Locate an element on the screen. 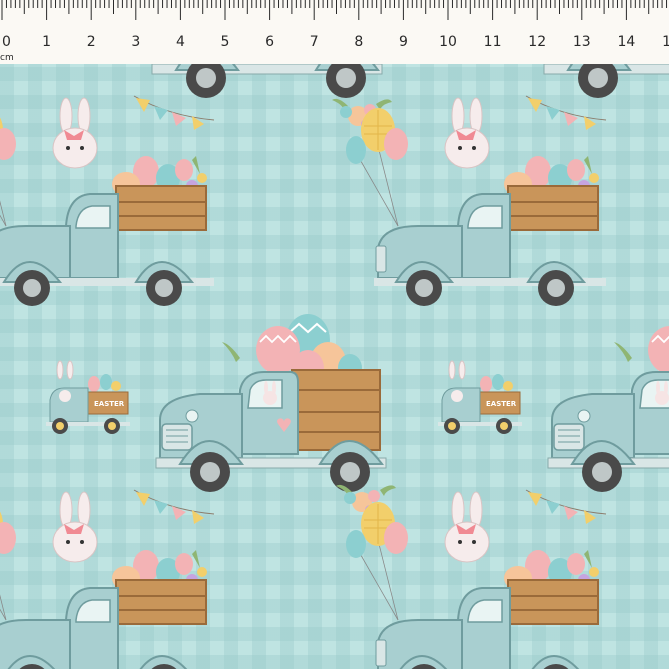  ruler-unit-label: cm is located at coordinates (7, 58).